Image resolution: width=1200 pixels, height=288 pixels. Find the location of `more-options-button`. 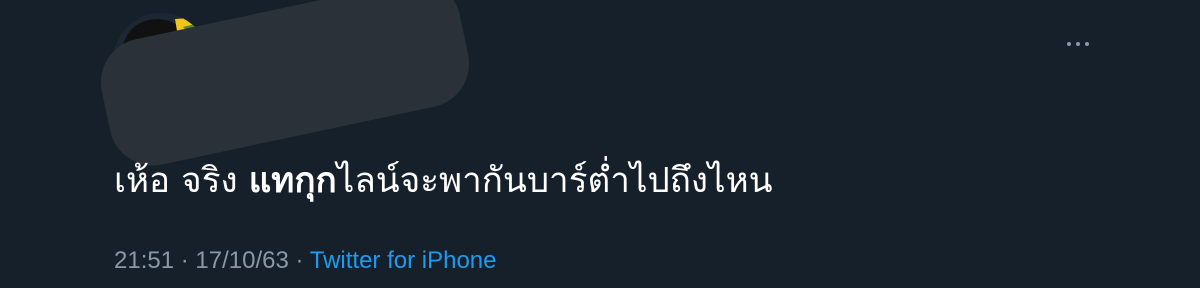

more-options-button is located at coordinates (1078, 44).